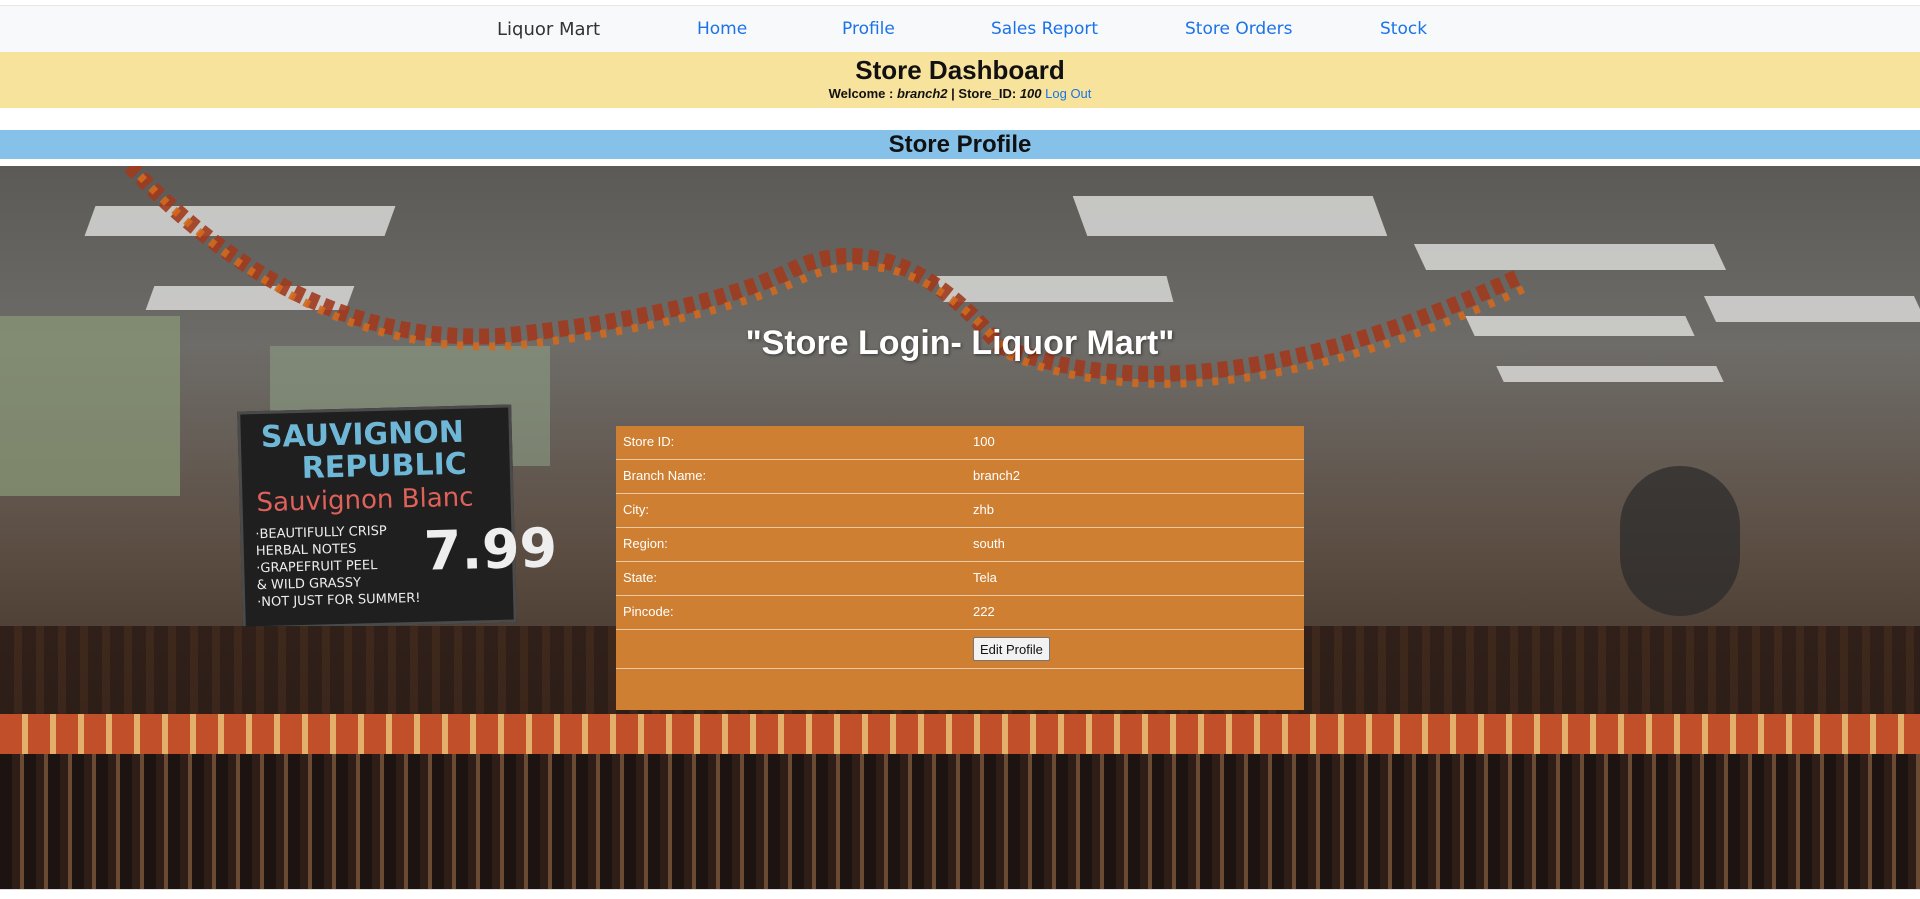  I want to click on row-label: Branch Name:, so click(665, 475).